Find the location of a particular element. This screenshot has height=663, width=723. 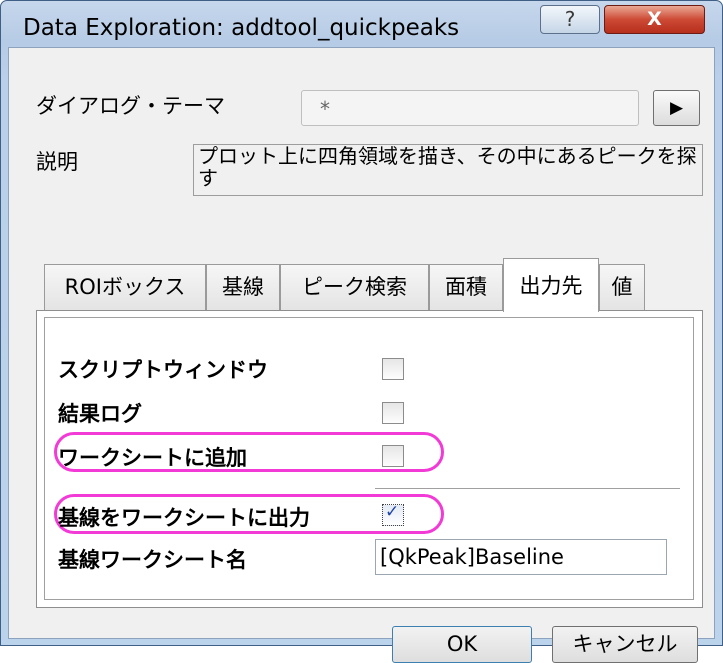

description-text: プロット上に四角領域を描き、その中にあるピークを探す is located at coordinates (448, 170).